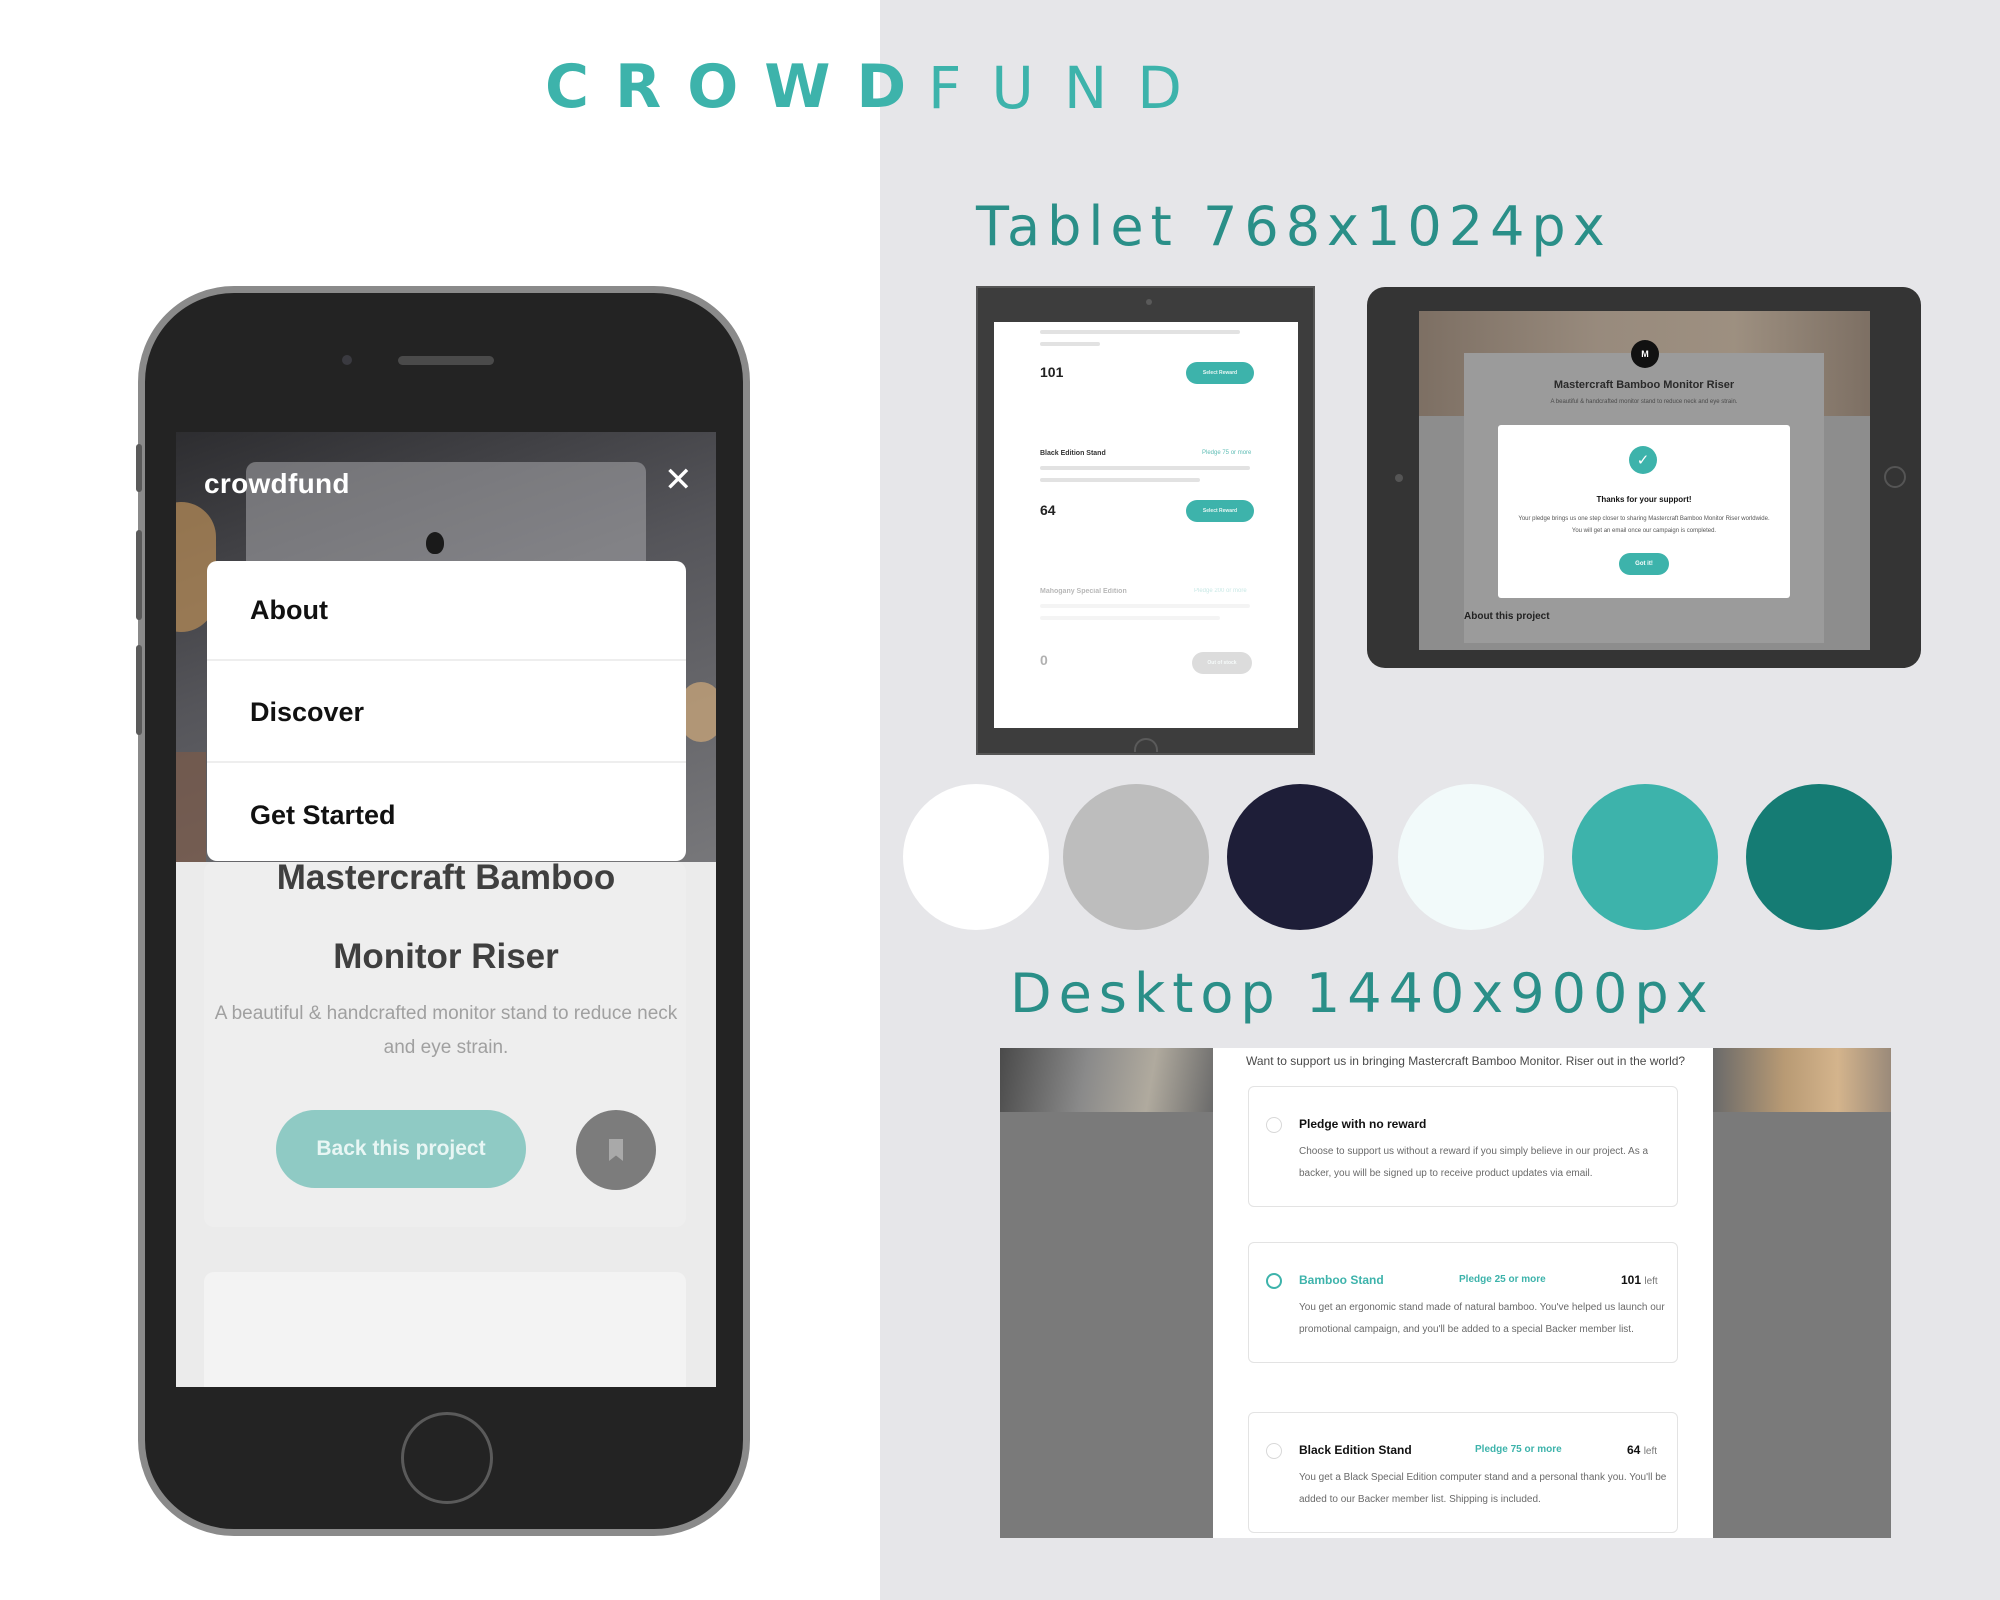  I want to click on back-project-button: Back this project, so click(401, 1149).